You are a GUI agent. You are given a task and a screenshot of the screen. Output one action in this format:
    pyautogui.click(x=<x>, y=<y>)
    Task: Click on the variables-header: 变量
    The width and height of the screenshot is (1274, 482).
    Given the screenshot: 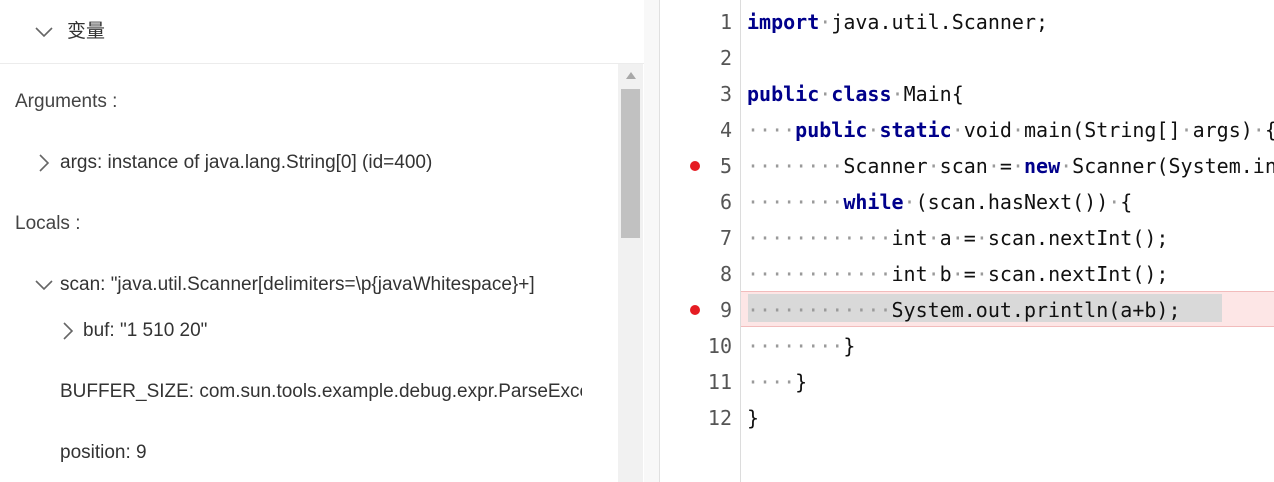 What is the action you would take?
    pyautogui.click(x=322, y=32)
    